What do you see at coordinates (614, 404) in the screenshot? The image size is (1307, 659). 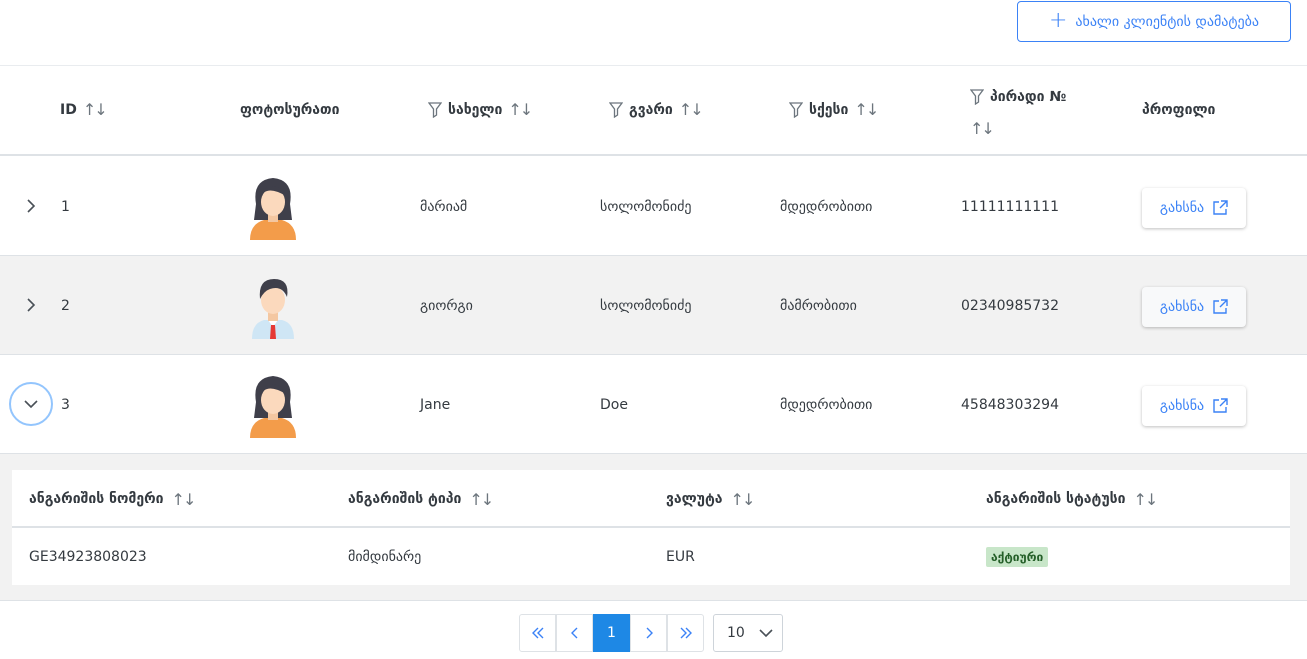 I see `cell-last-name: Doe` at bounding box center [614, 404].